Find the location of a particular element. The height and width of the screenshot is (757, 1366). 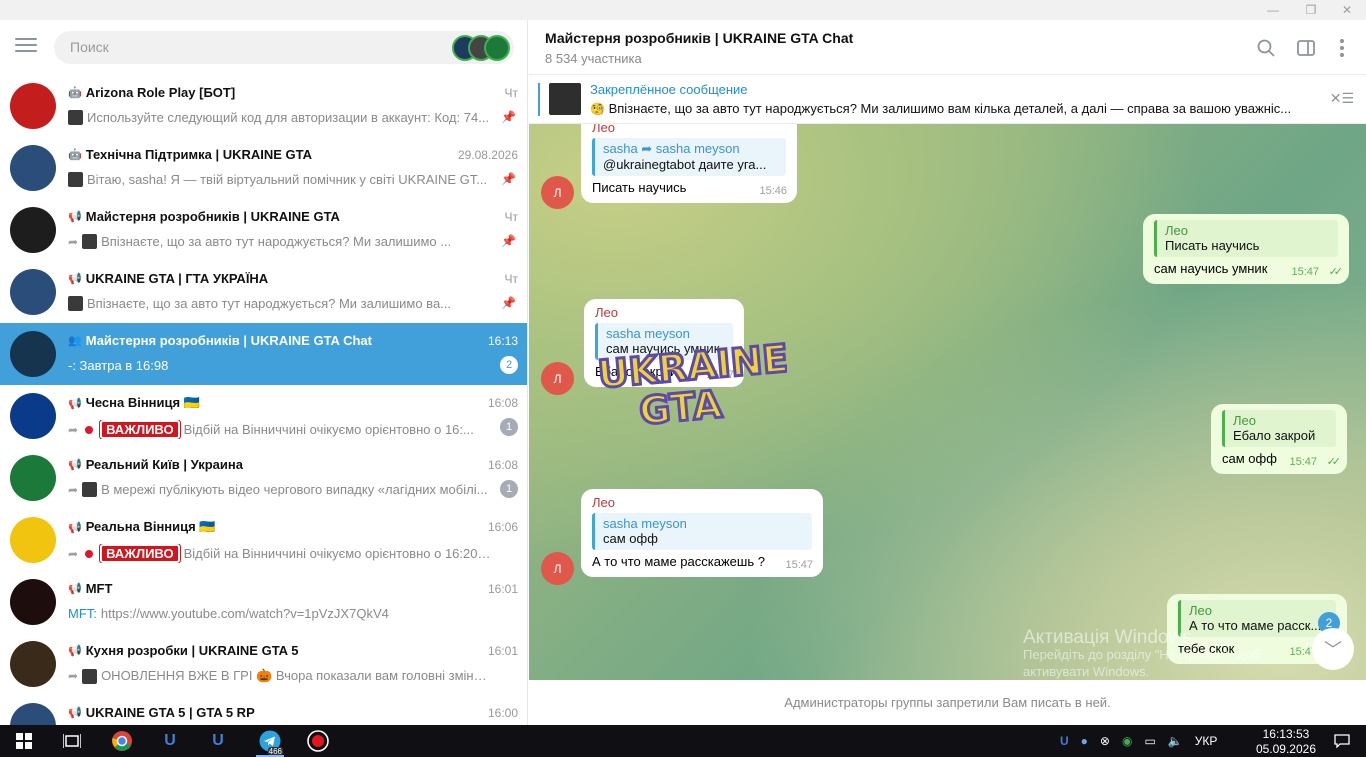

chat-title: 📢 UKRAINE GTA | ГТА УКРАЇНА is located at coordinates (248, 278).